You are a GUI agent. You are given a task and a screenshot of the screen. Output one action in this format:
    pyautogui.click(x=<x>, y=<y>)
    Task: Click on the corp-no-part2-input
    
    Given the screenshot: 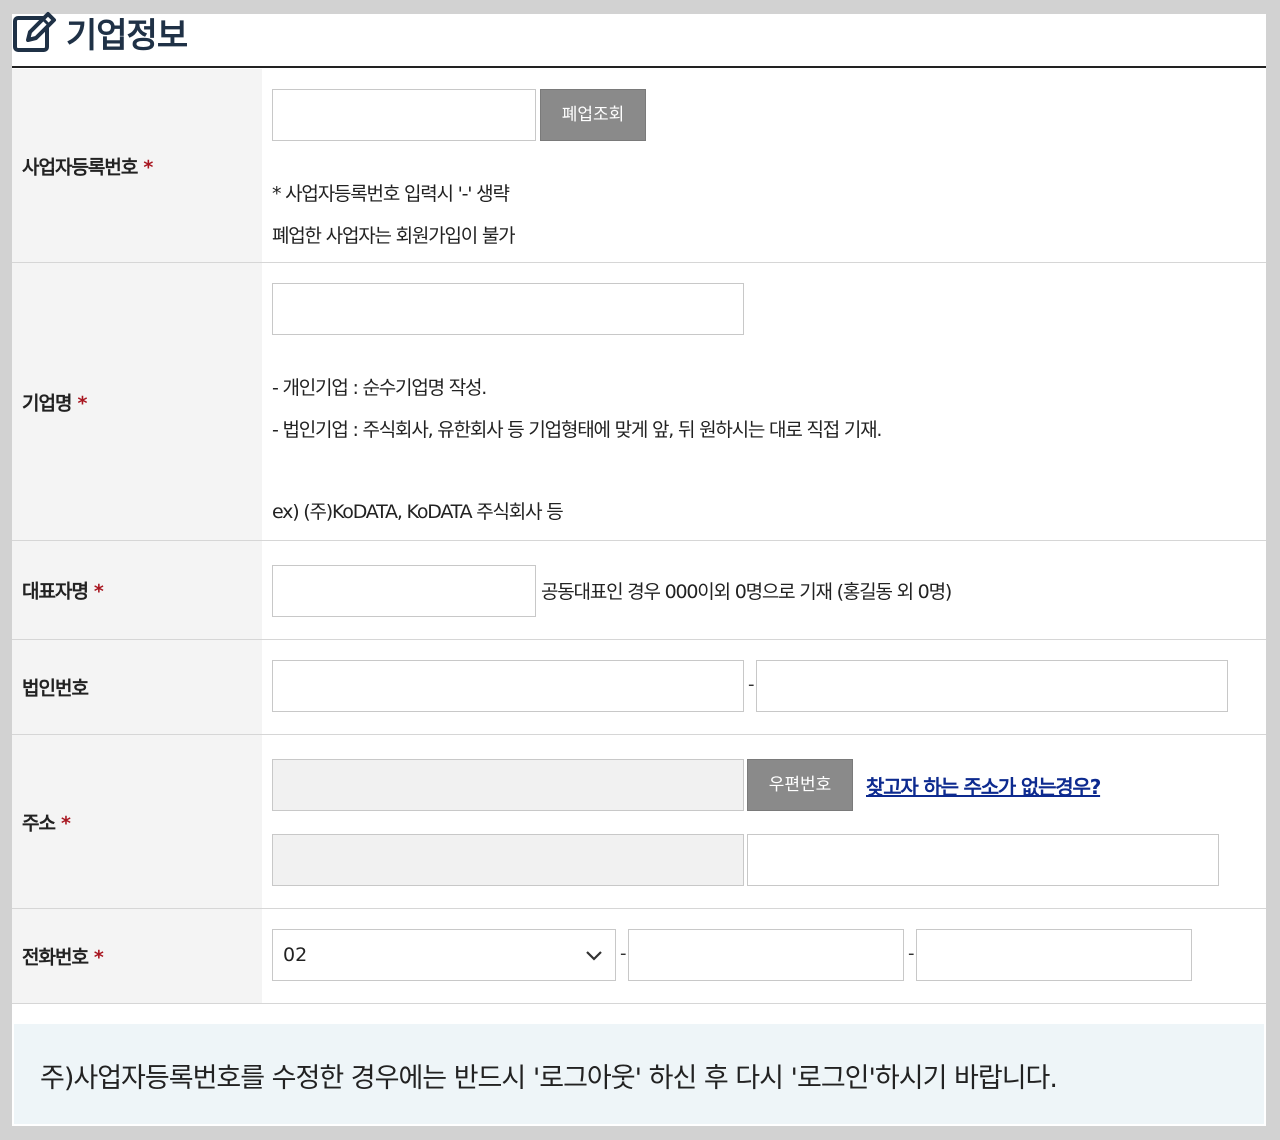 What is the action you would take?
    pyautogui.click(x=992, y=686)
    